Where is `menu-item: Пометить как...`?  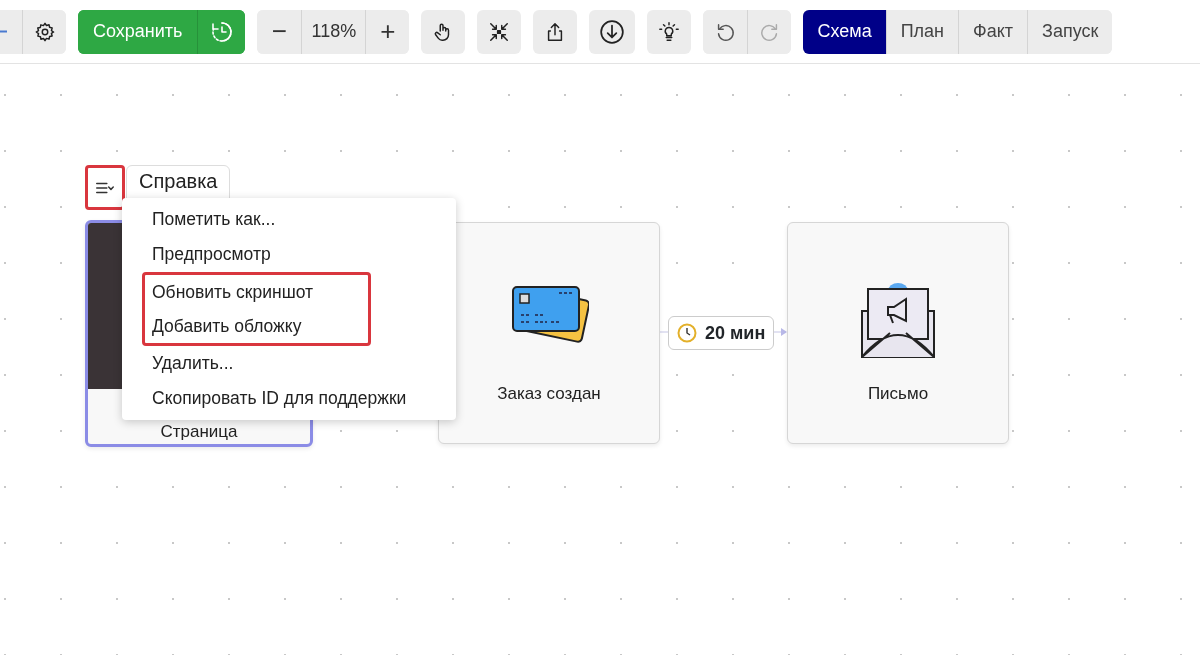
menu-item: Пометить как... is located at coordinates (214, 219).